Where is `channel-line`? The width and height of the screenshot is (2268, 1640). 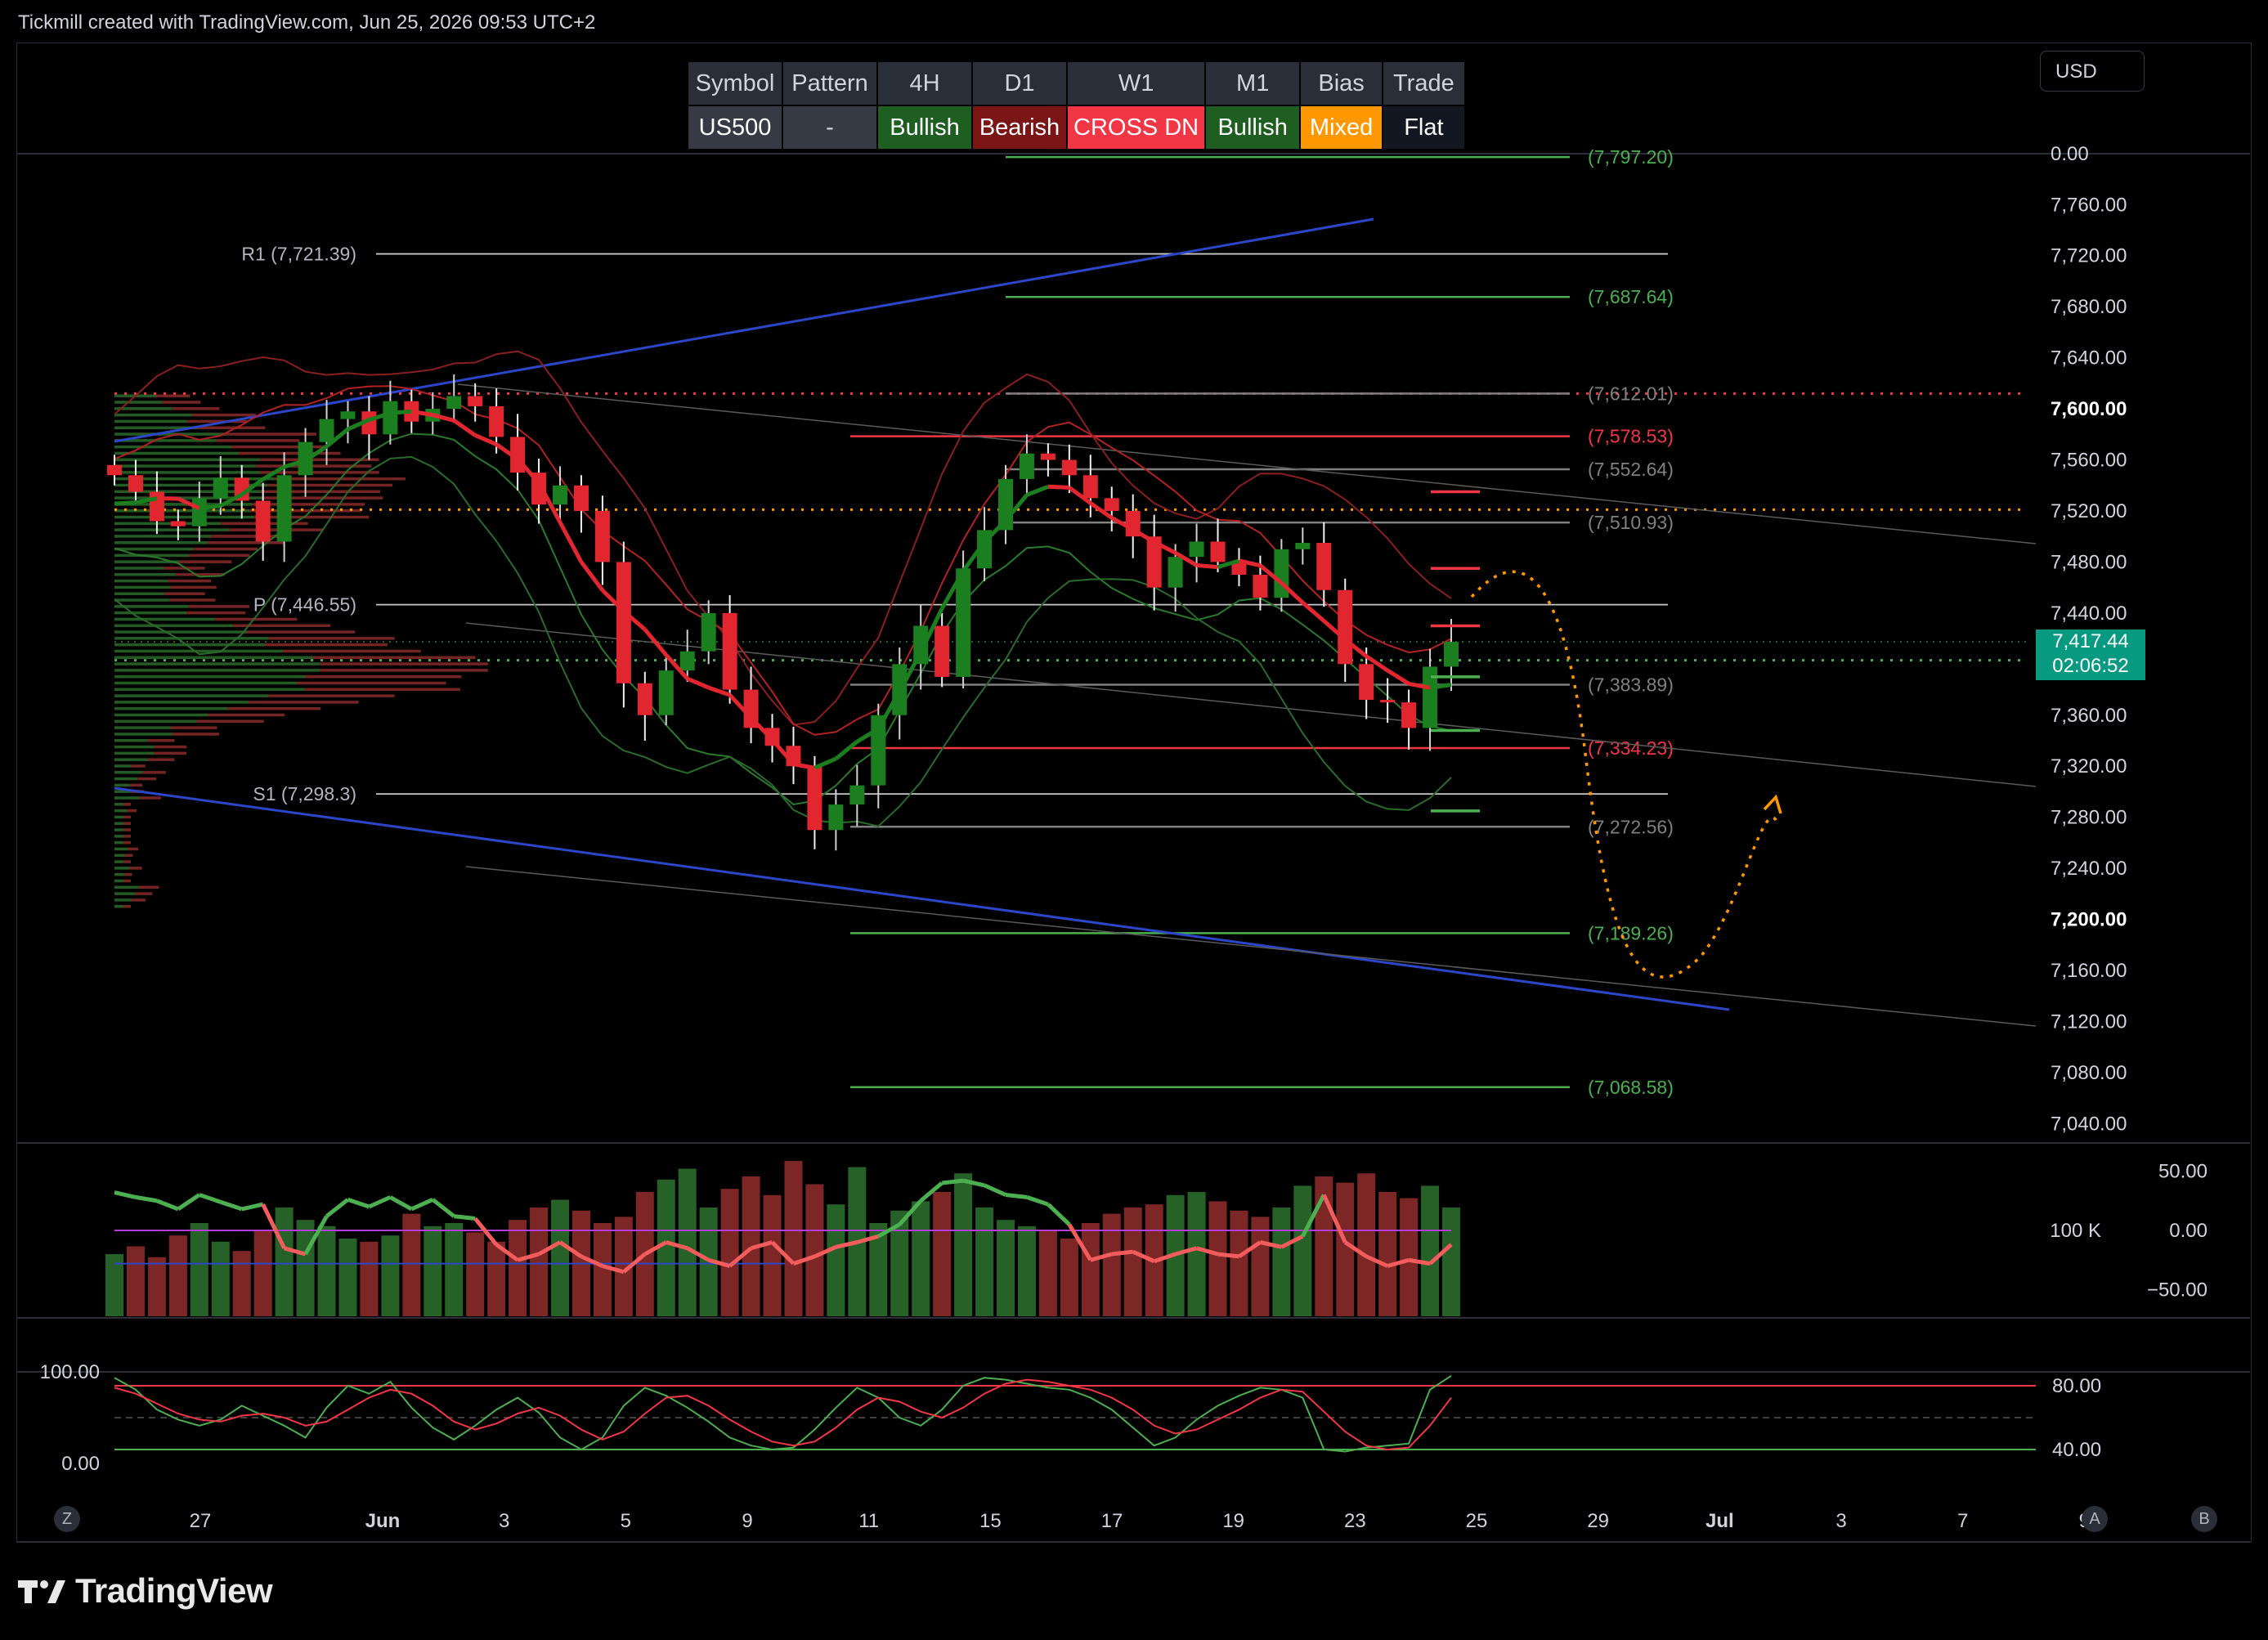
channel-line is located at coordinates (1251, 946).